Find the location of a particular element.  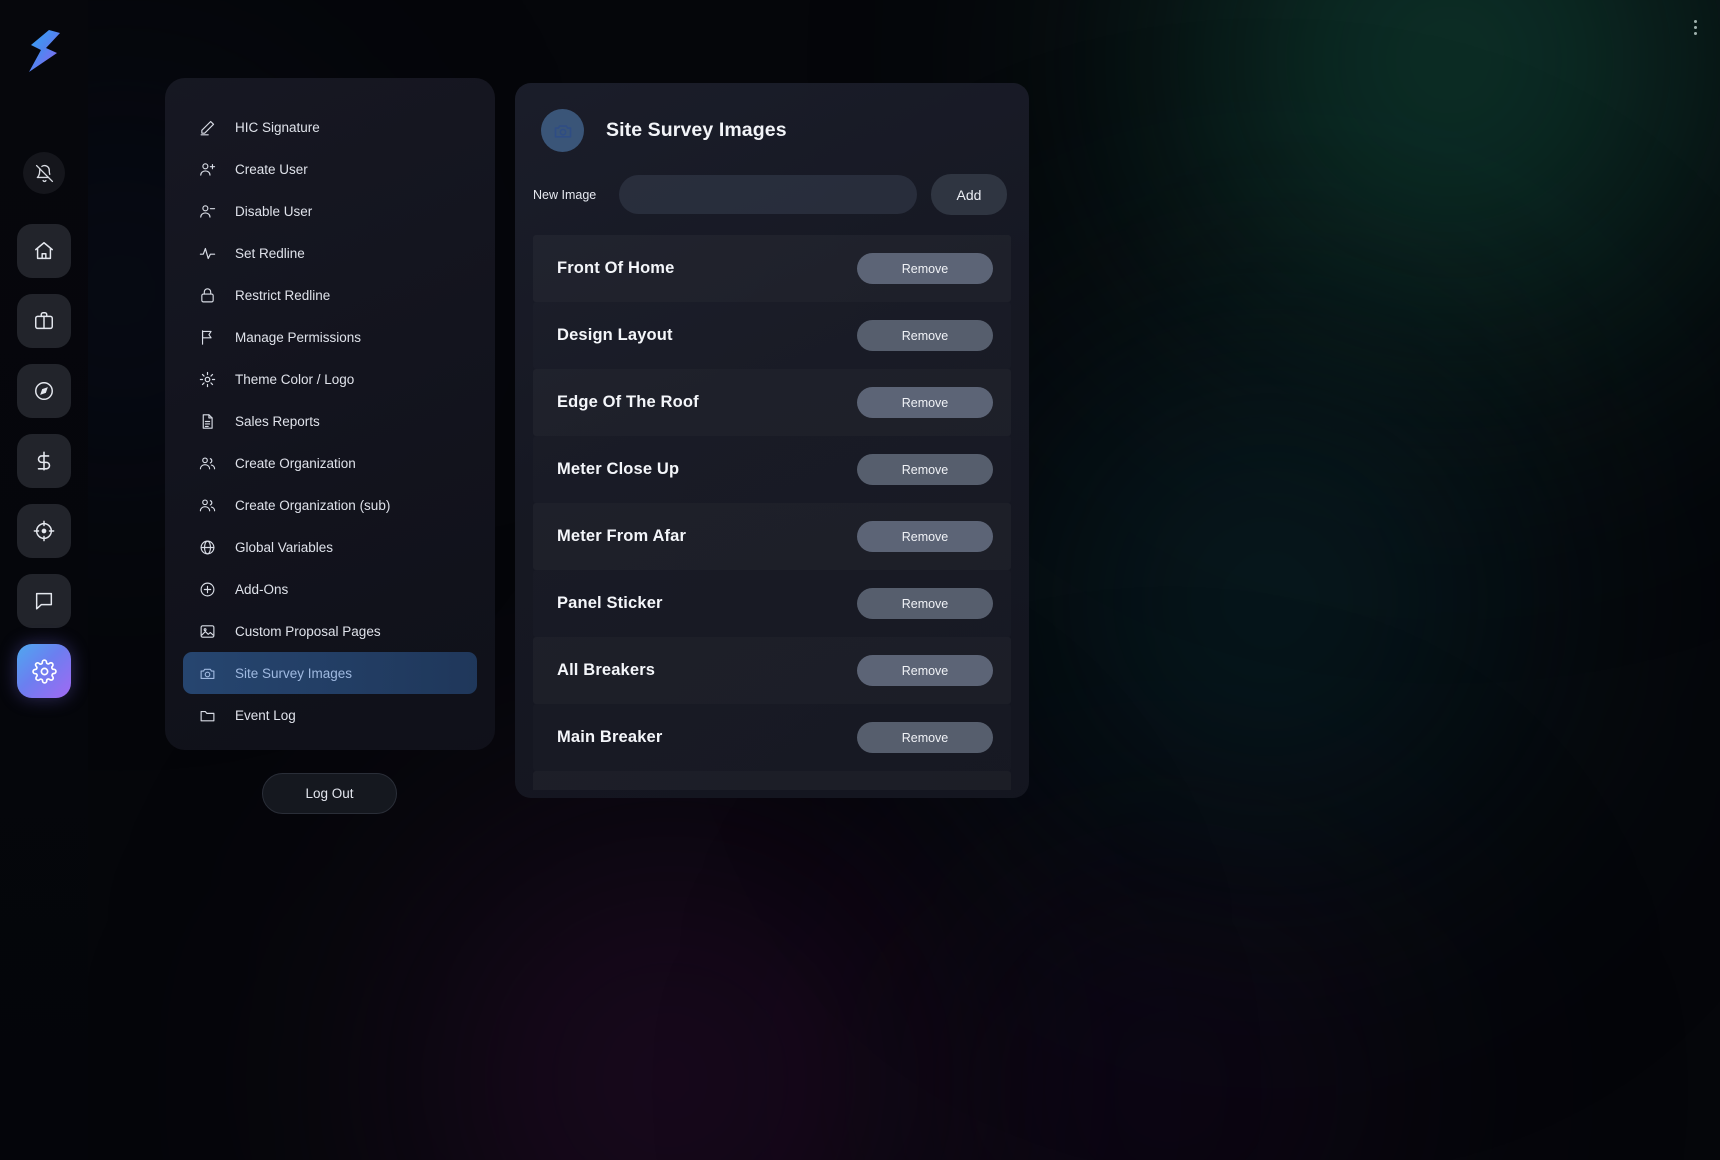

row-label: Meter Close Up is located at coordinates (618, 469).